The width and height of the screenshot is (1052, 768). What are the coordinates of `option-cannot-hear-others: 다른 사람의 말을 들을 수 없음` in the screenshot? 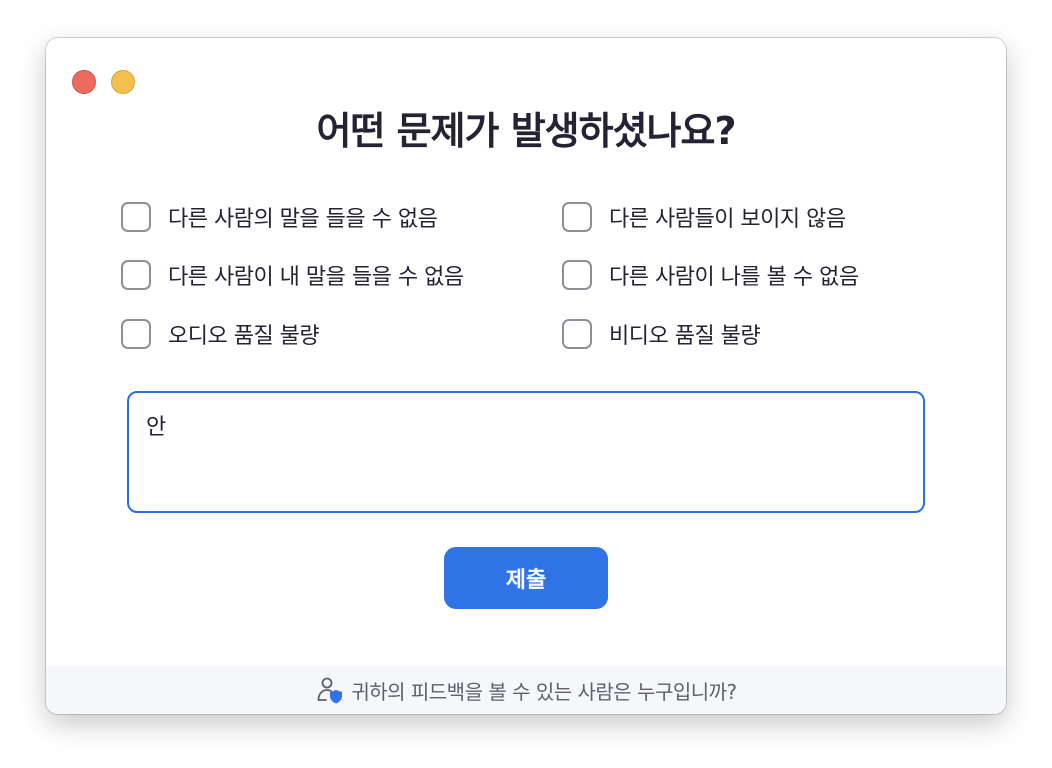 It's located at (279, 217).